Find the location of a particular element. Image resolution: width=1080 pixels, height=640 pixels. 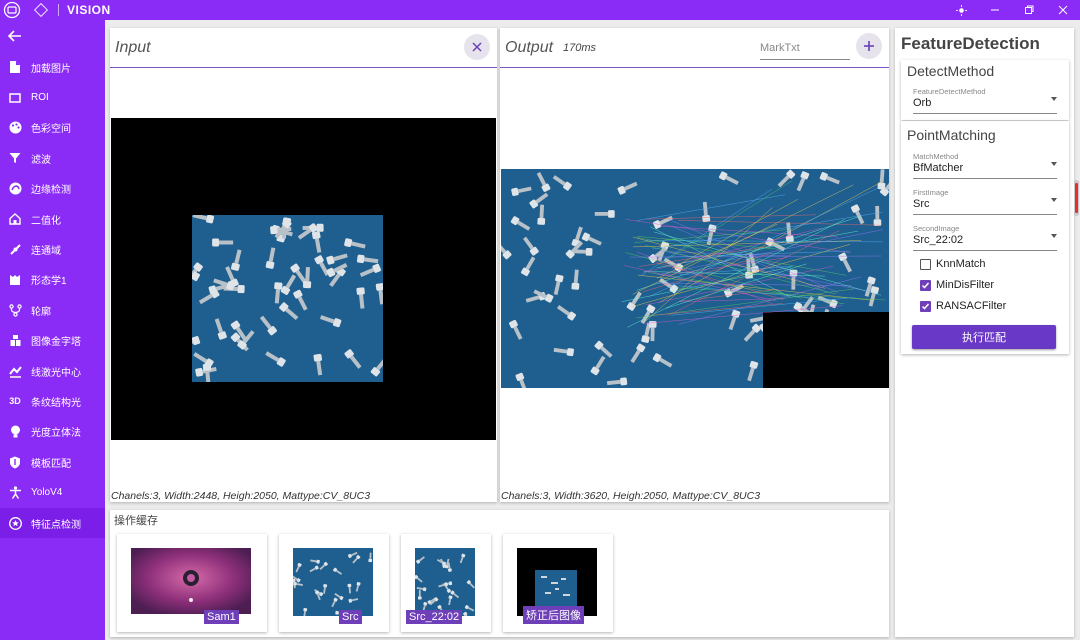

laser-icon is located at coordinates (15, 371).